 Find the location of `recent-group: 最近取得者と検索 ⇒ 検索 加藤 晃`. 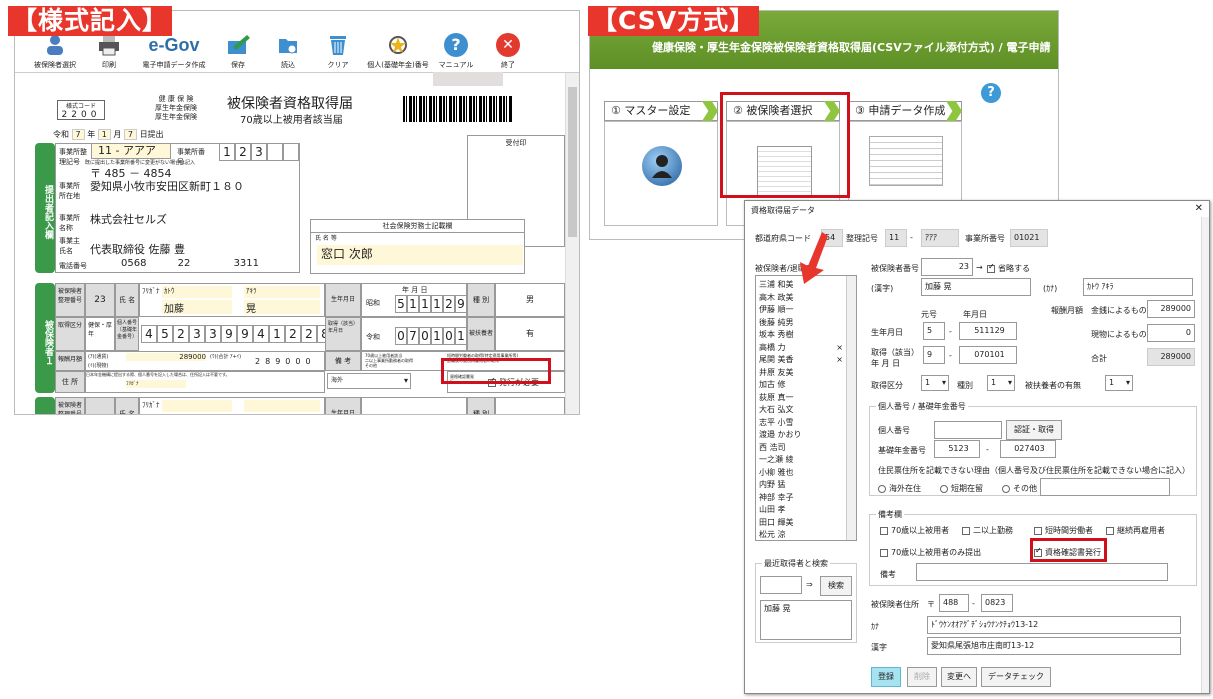

recent-group: 最近取得者と検索 ⇒ 検索 加藤 晃 is located at coordinates (806, 600).